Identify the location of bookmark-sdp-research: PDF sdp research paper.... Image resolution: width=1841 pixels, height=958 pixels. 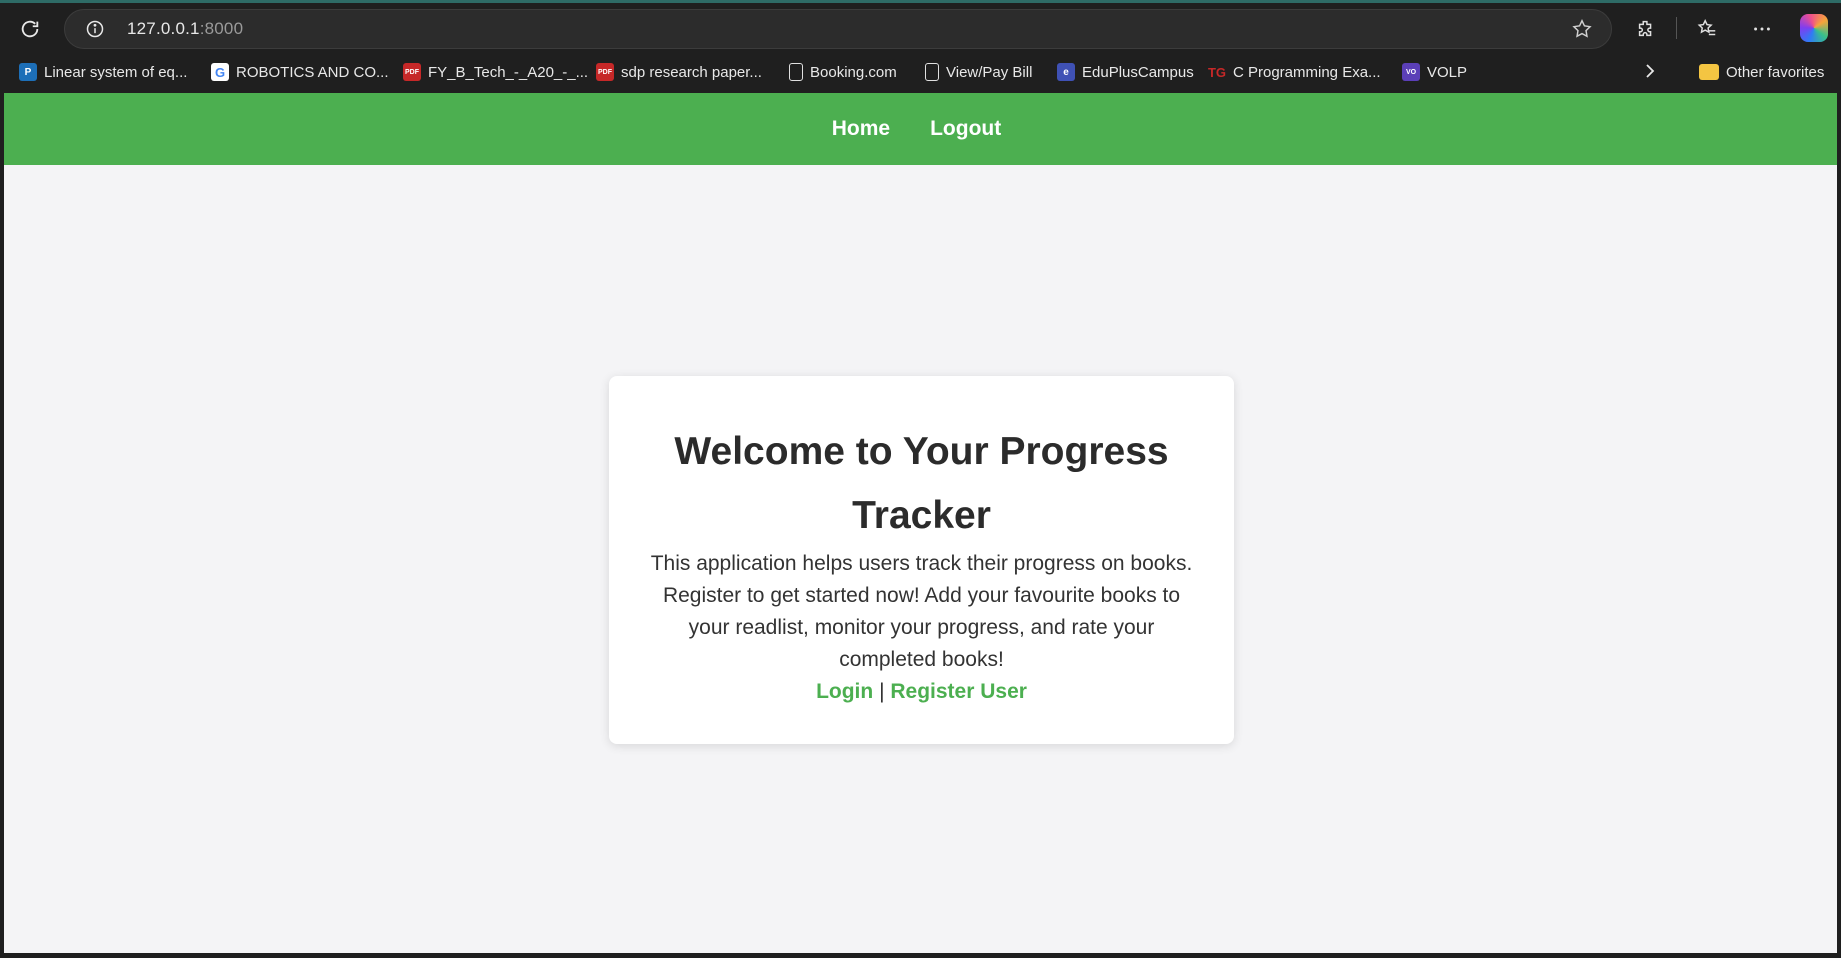
(679, 72).